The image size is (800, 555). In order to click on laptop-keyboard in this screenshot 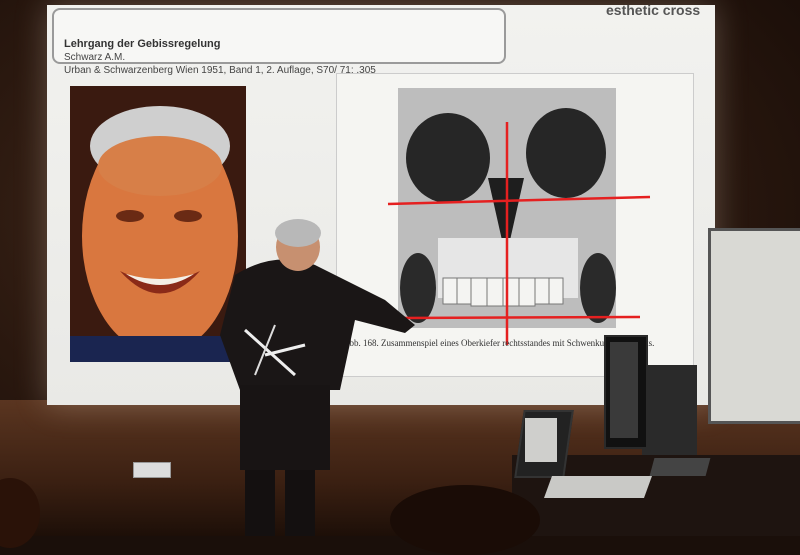, I will do `click(598, 487)`.